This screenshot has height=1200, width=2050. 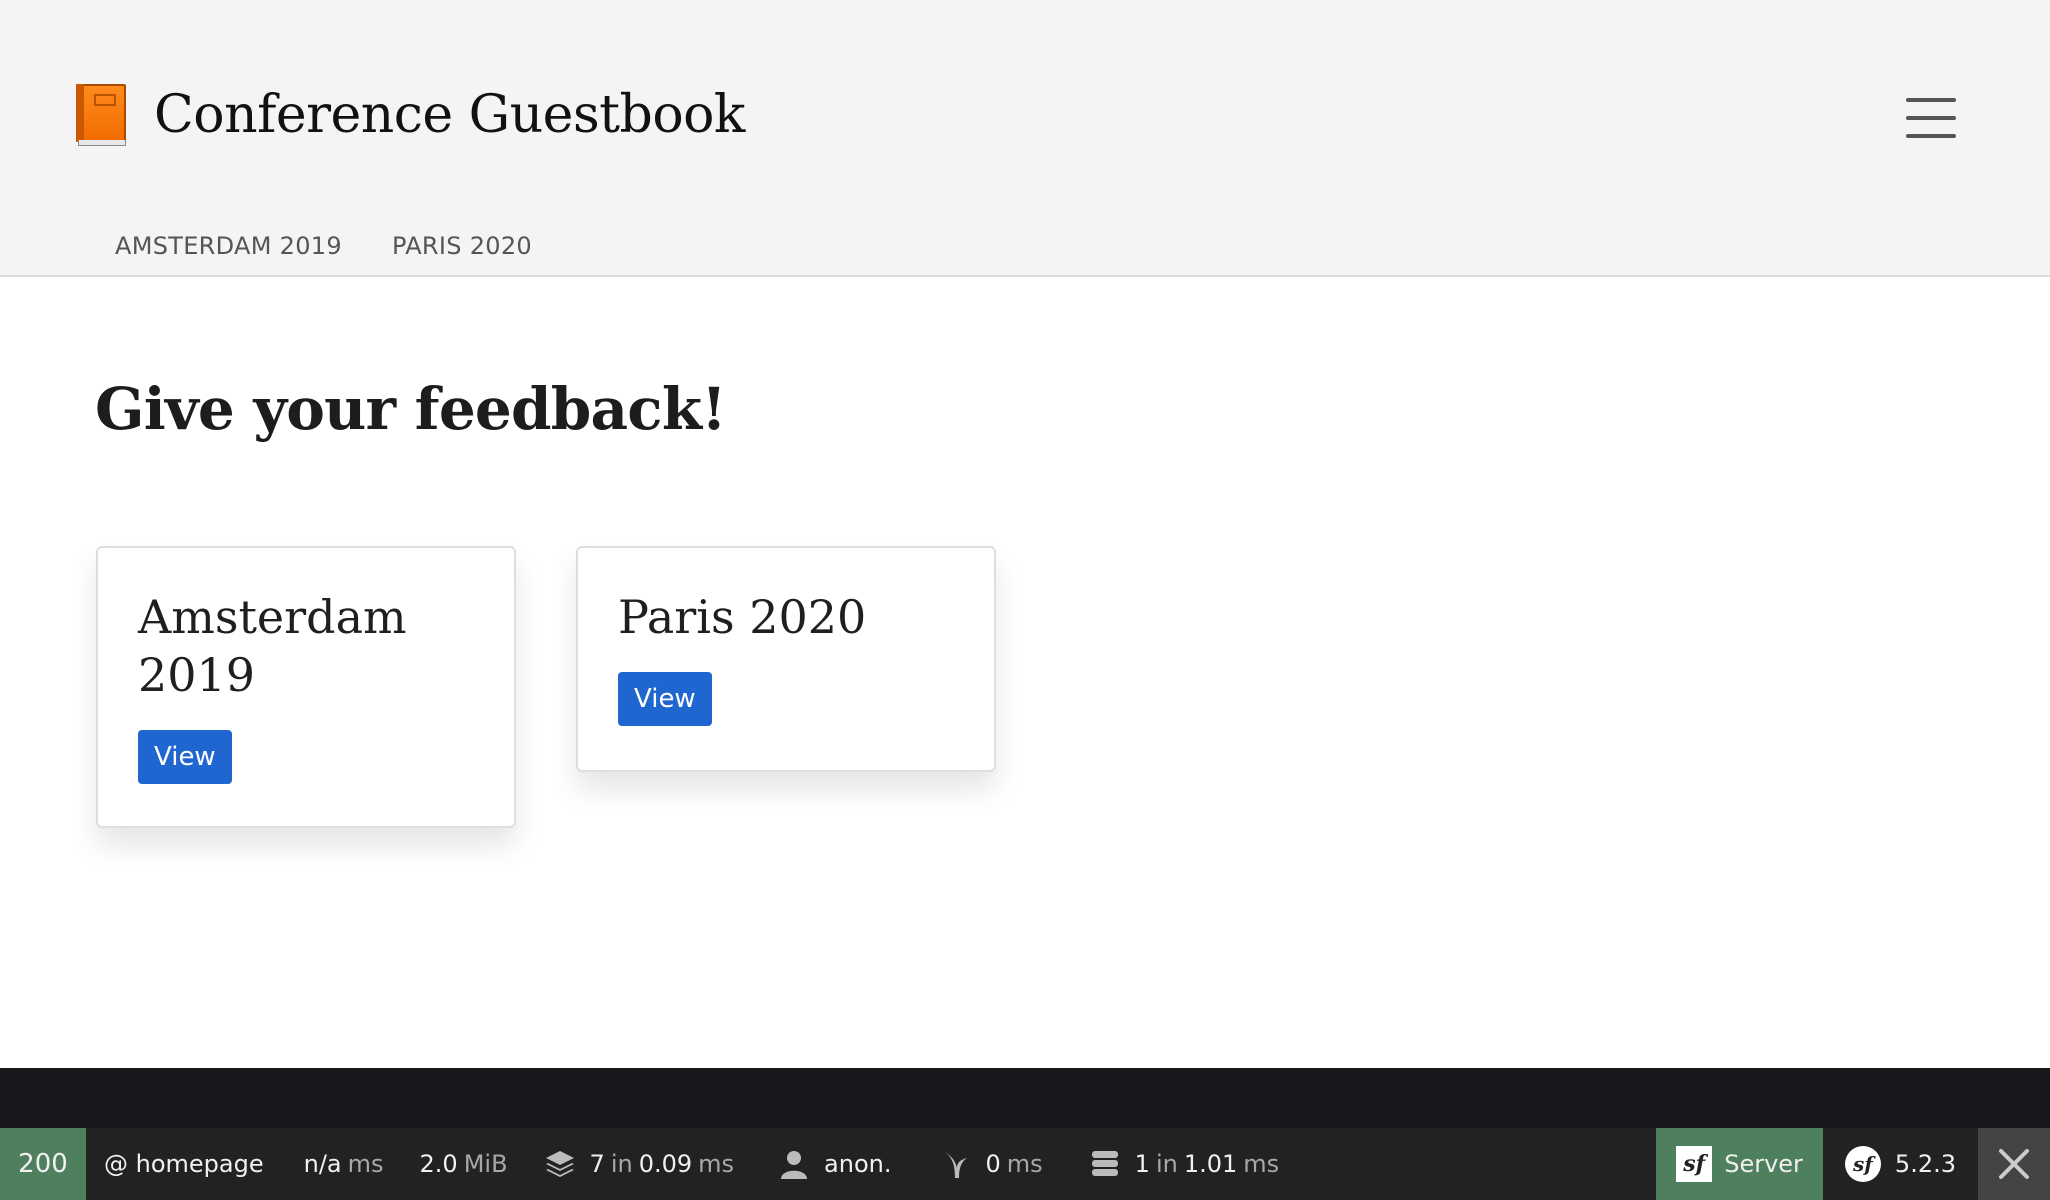 What do you see at coordinates (485, 1164) in the screenshot?
I see `memory-unit: MiB` at bounding box center [485, 1164].